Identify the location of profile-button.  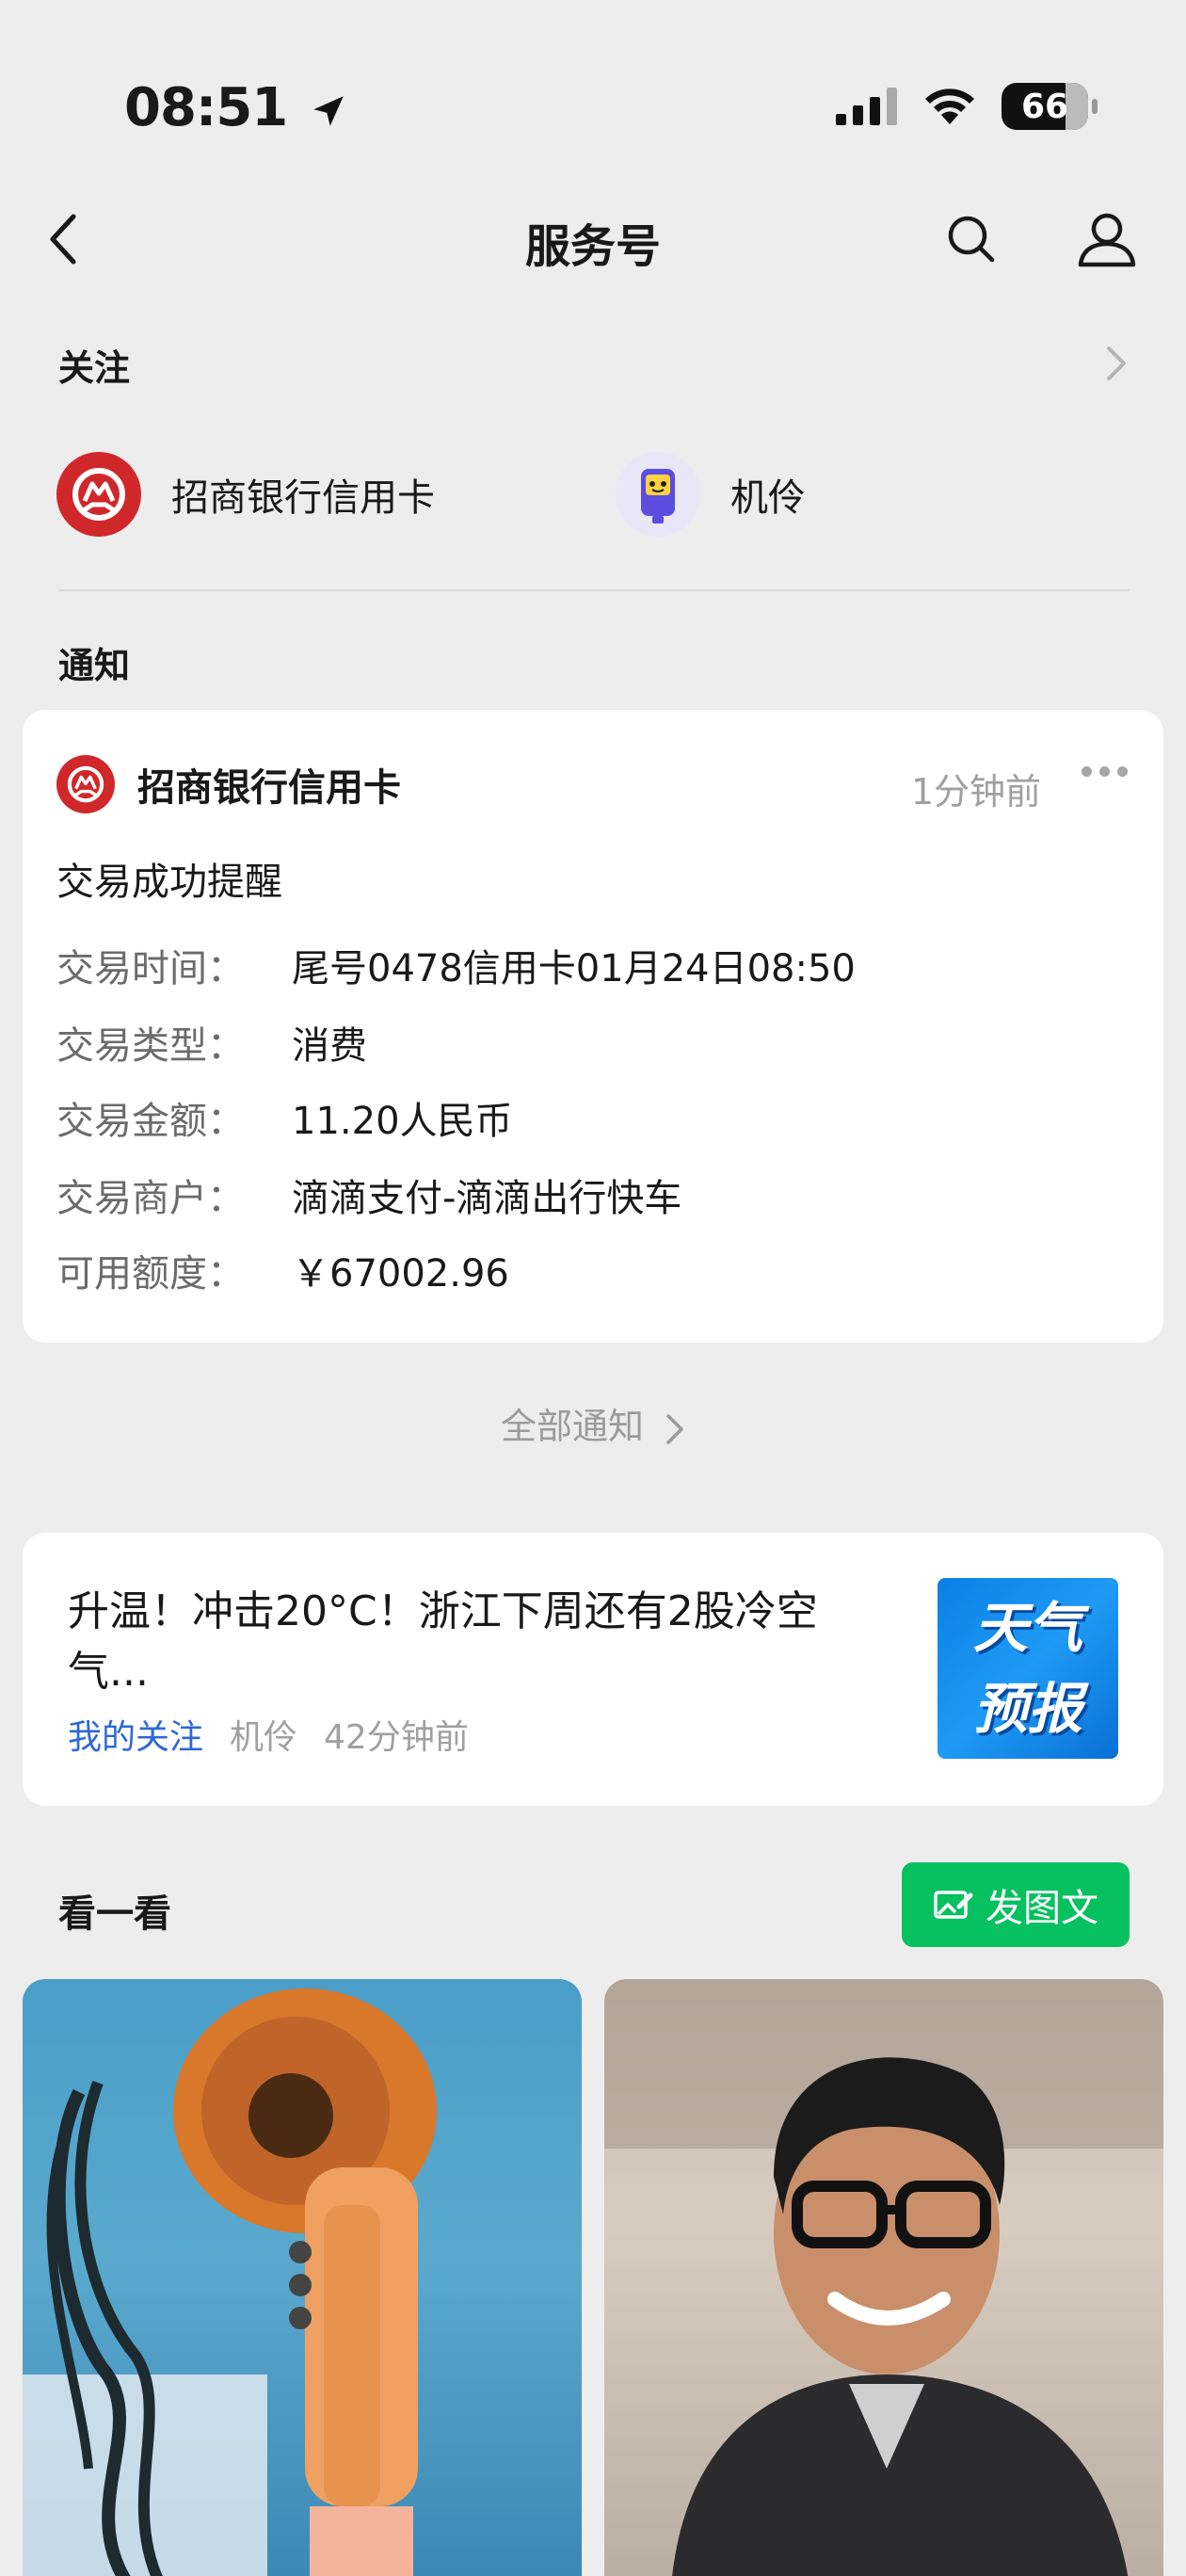
(1107, 239).